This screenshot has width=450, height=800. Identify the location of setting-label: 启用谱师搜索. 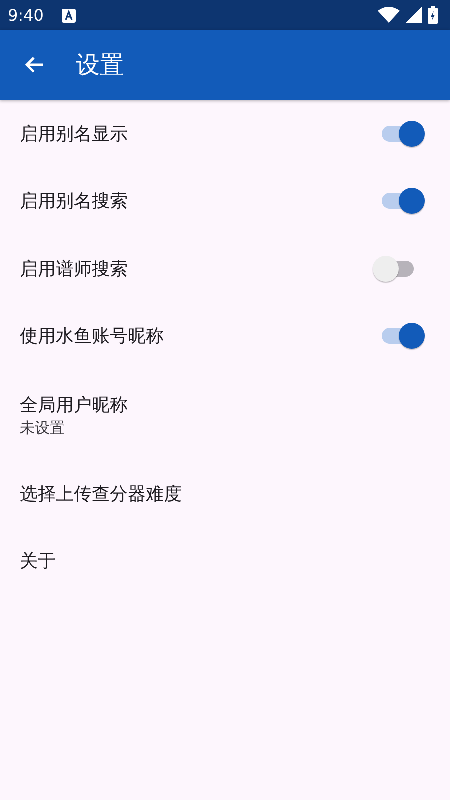
(74, 269).